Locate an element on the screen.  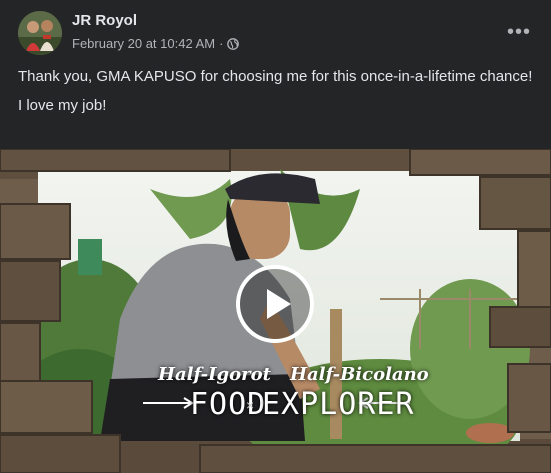
play-icon is located at coordinates (279, 304).